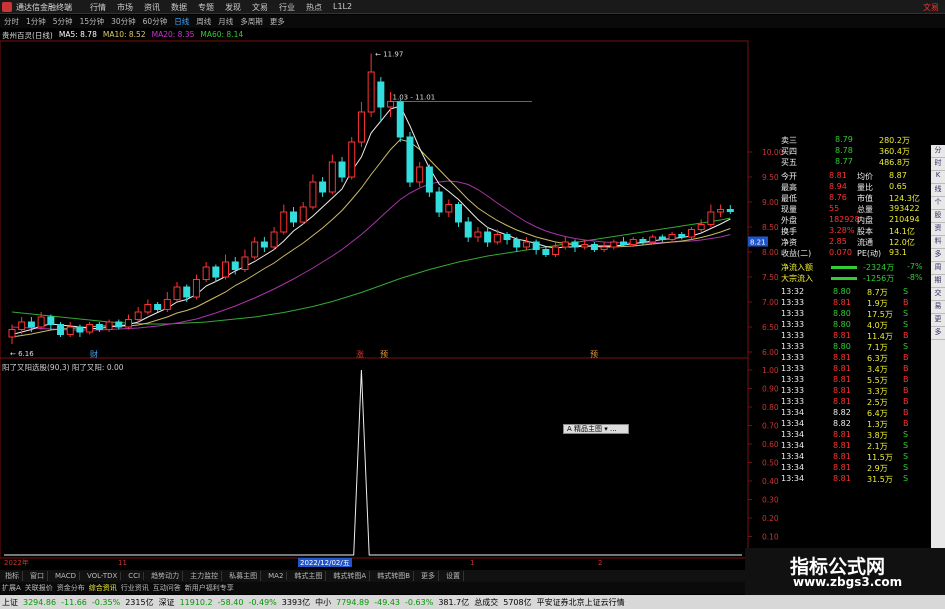 The height and width of the screenshot is (609, 945). I want to click on watermark: 指标公式网 www.zbgs3.com, so click(845, 571).